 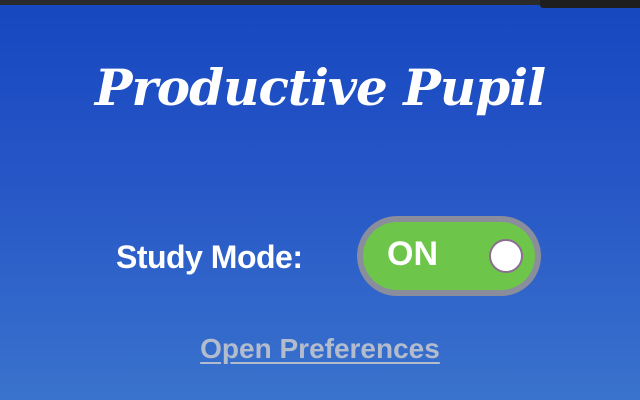 What do you see at coordinates (590, 4) in the screenshot?
I see `window-top-edge-tab` at bounding box center [590, 4].